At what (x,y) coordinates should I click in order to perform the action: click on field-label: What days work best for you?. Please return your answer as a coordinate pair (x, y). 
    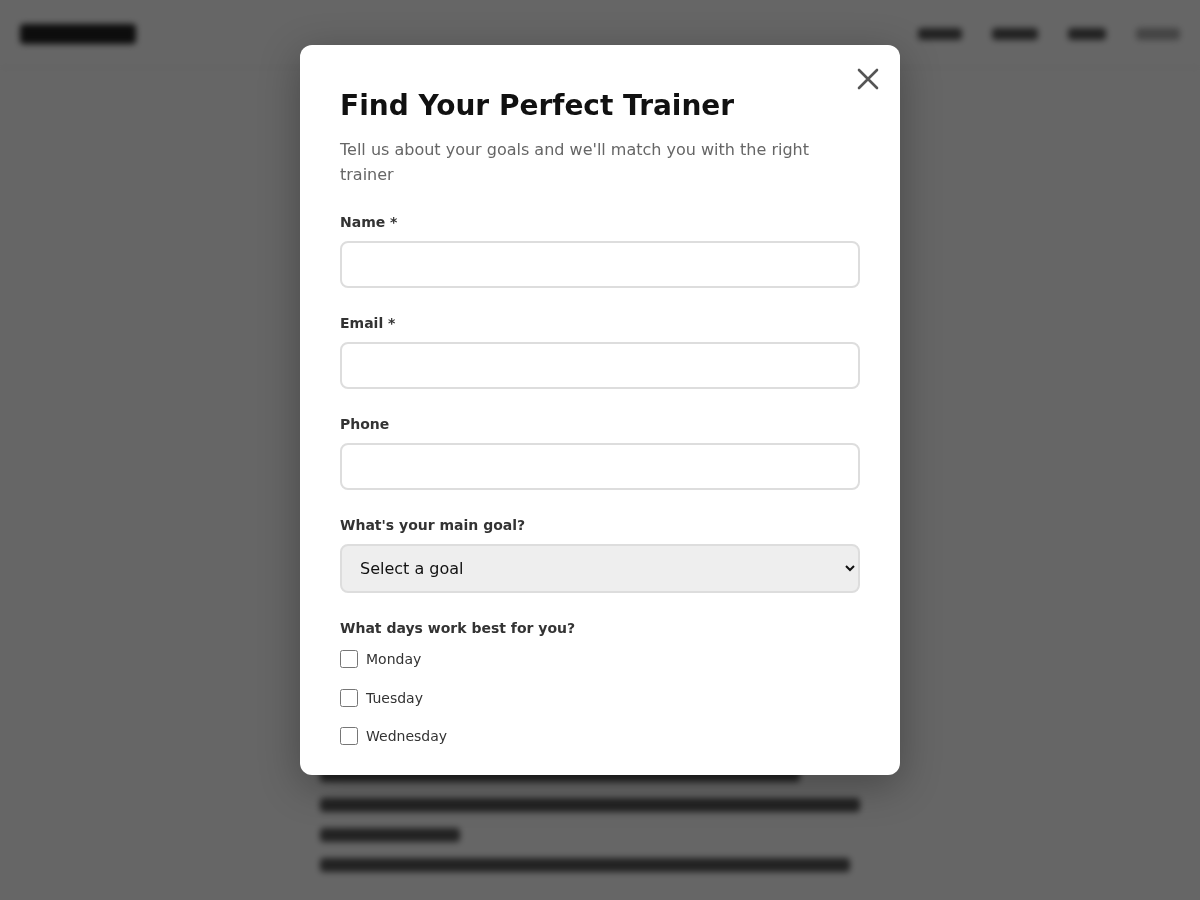
    Looking at the image, I should click on (458, 628).